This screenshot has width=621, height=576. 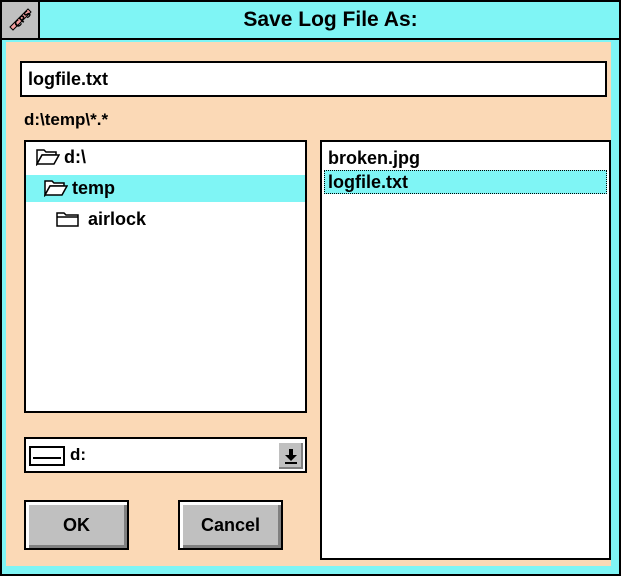 What do you see at coordinates (117, 219) in the screenshot?
I see `dir-item-label: airlock` at bounding box center [117, 219].